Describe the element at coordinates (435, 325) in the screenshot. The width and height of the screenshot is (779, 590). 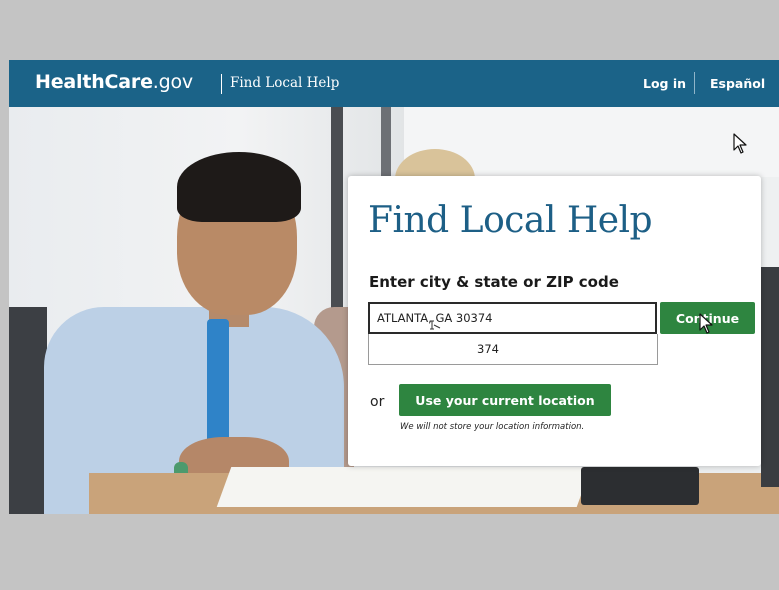
I see `text-cursor-icon` at that location.